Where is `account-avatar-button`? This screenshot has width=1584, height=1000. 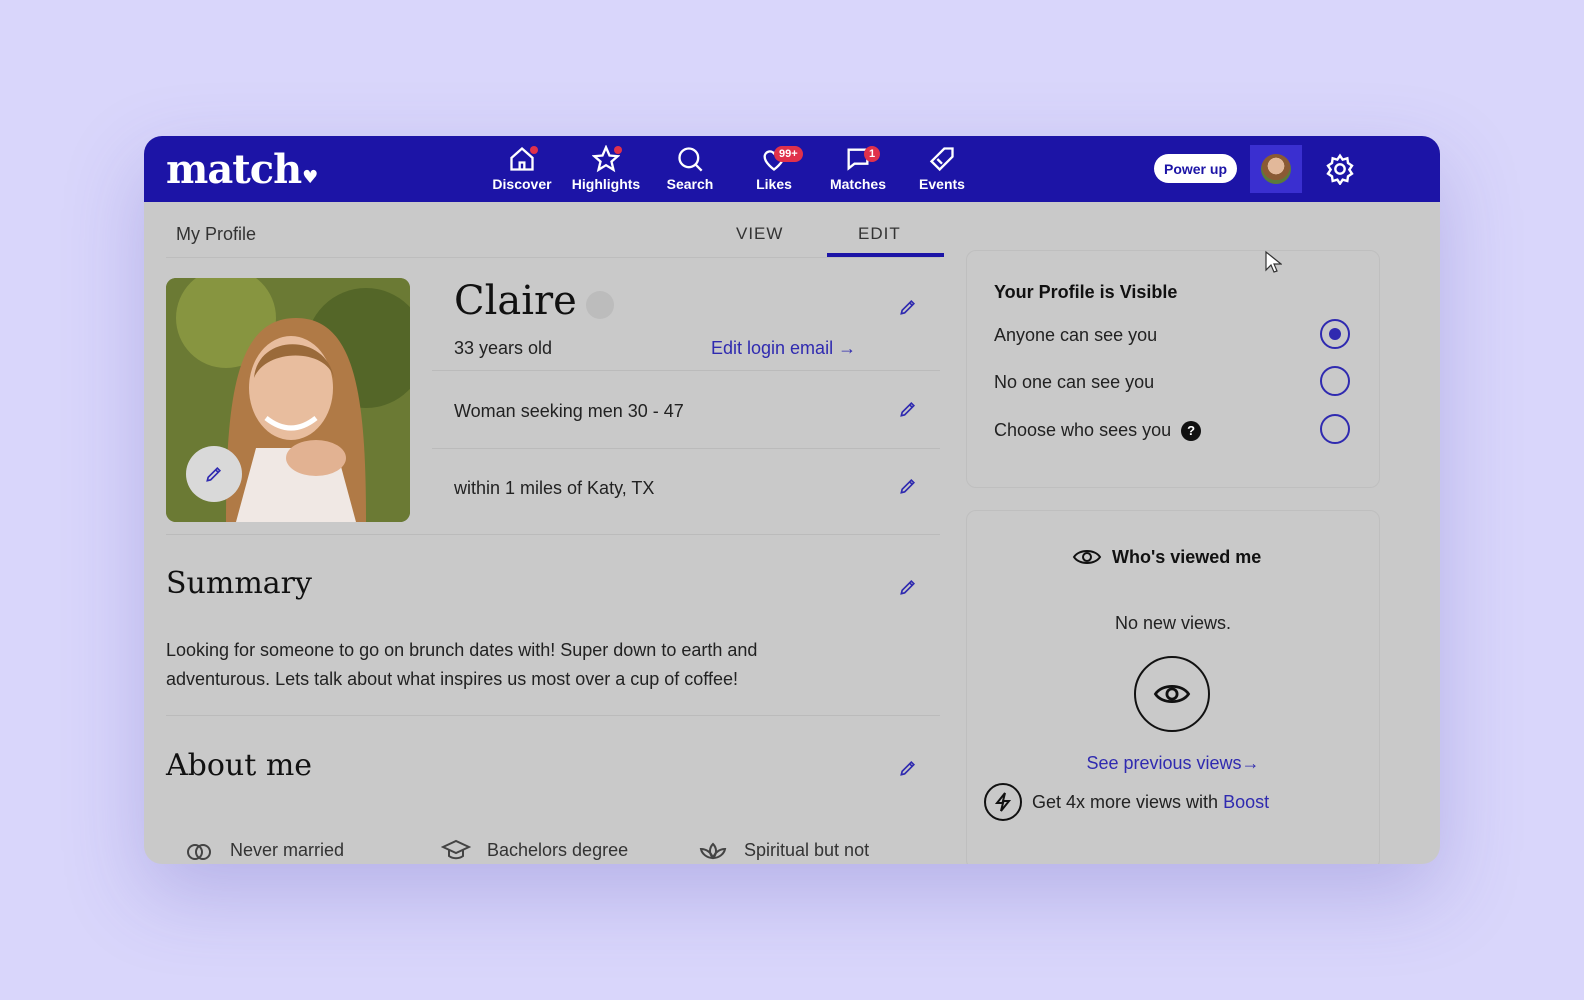
account-avatar-button is located at coordinates (1276, 169).